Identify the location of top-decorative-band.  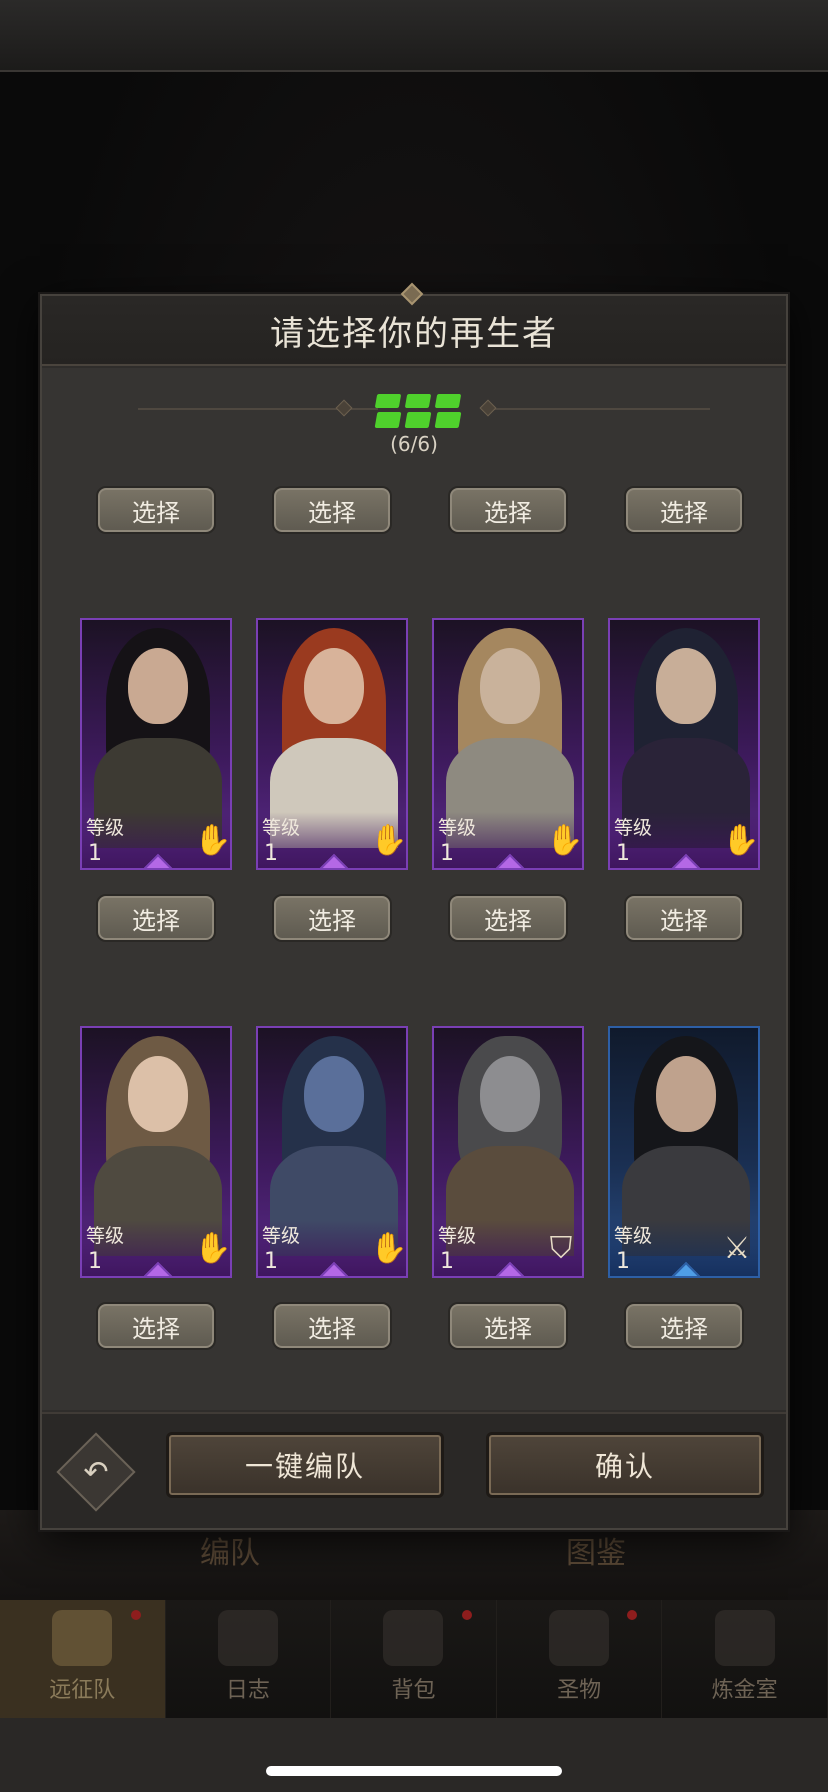
(414, 36).